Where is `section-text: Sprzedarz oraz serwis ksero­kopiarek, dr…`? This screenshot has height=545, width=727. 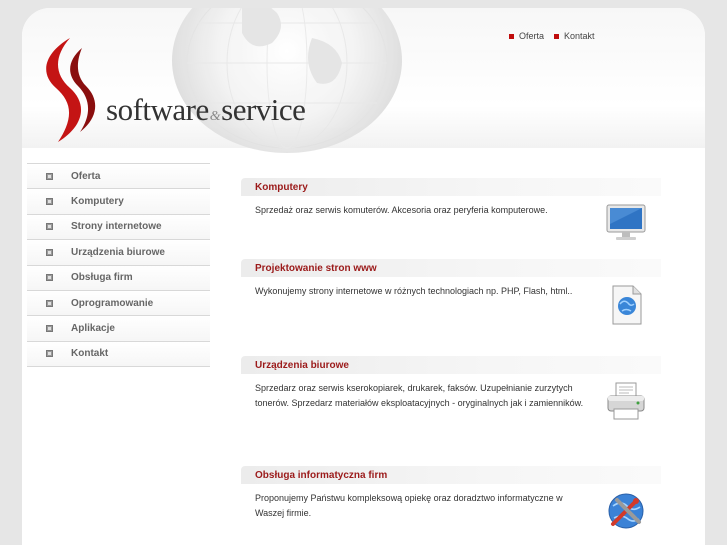 section-text: Sprzedarz oraz serwis ksero­kopiarek, dr… is located at coordinates (419, 395).